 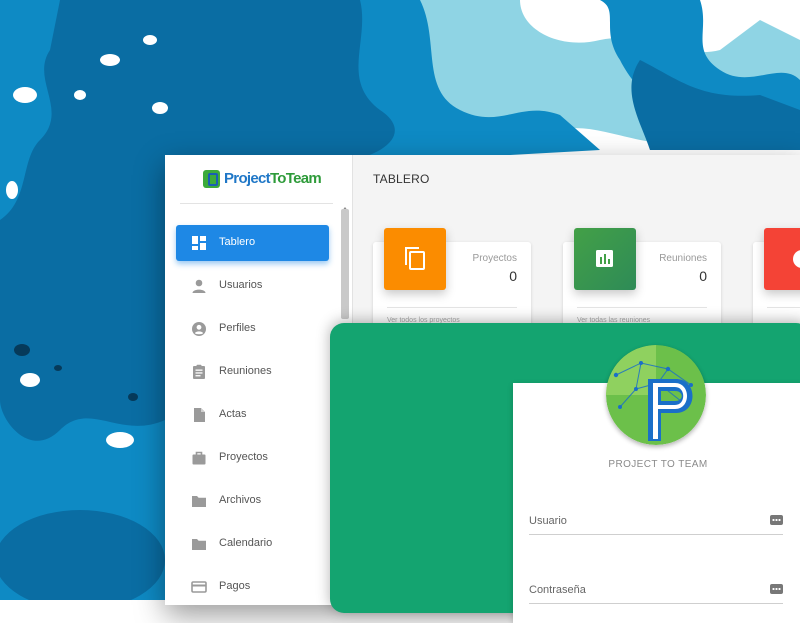 I want to click on bar-chart-icon, so click(x=604, y=258).